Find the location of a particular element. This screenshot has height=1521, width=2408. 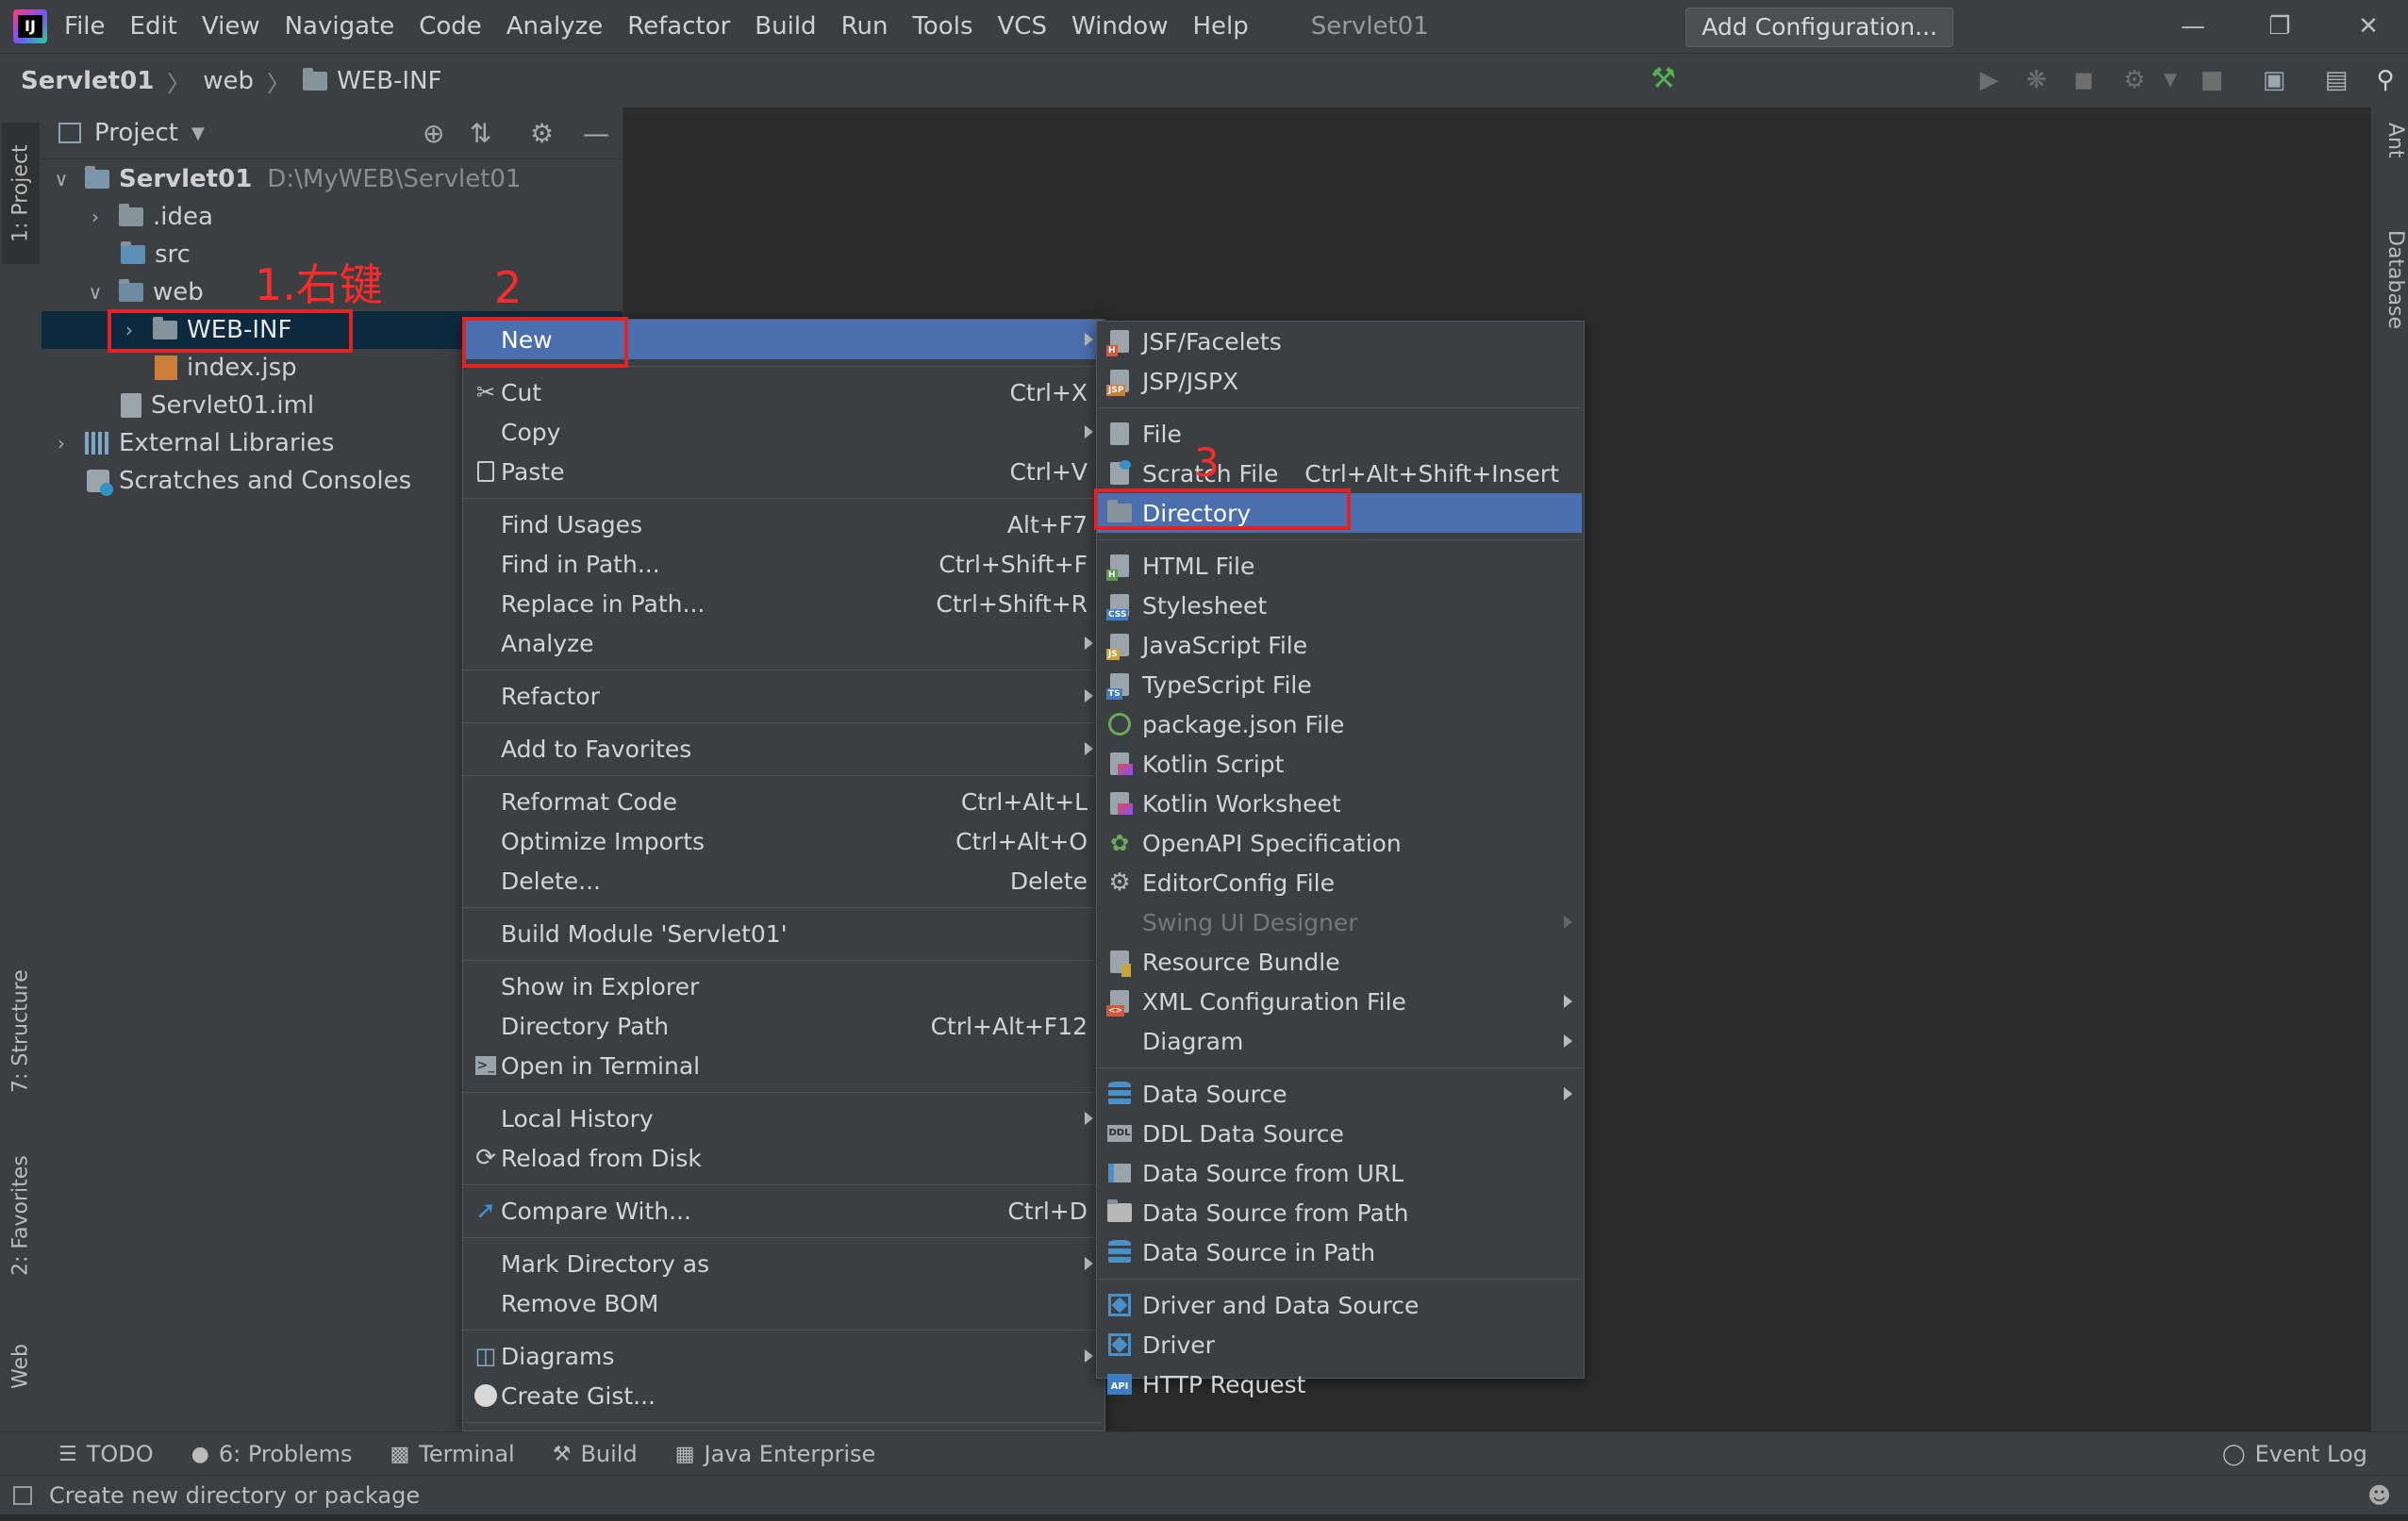

debug-icon: ❋ is located at coordinates (2036, 80).